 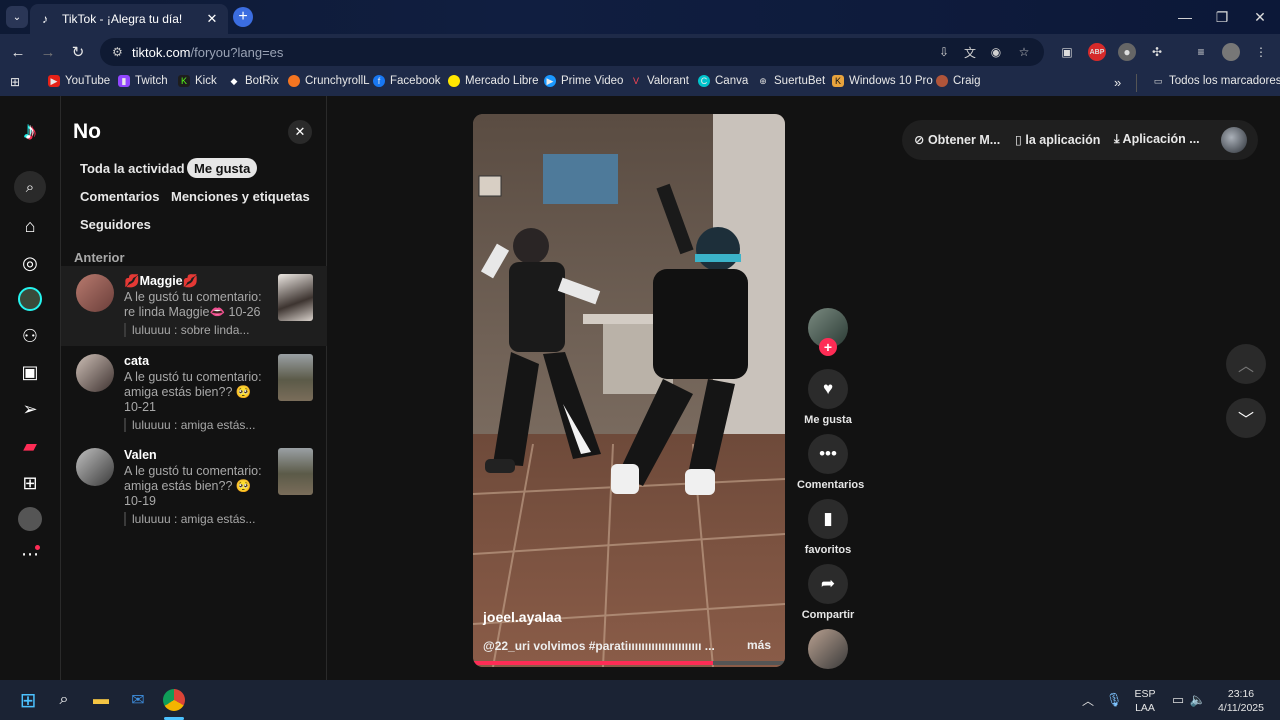 What do you see at coordinates (1246, 418) in the screenshot?
I see `scroll-down-button: ﹀` at bounding box center [1246, 418].